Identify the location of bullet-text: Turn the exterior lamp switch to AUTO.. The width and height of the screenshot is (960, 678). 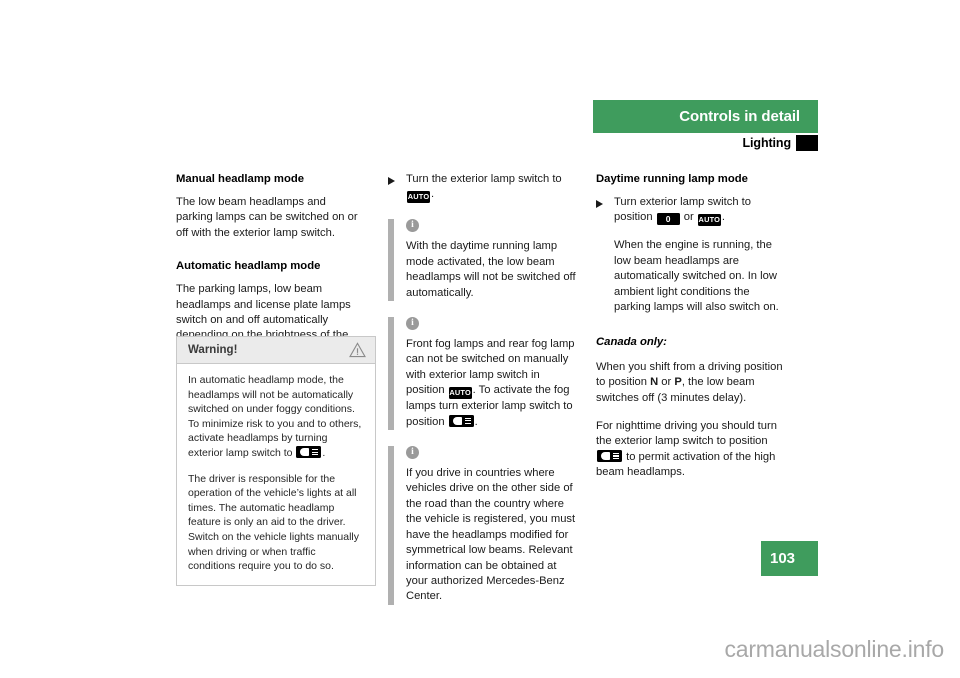
(493, 188).